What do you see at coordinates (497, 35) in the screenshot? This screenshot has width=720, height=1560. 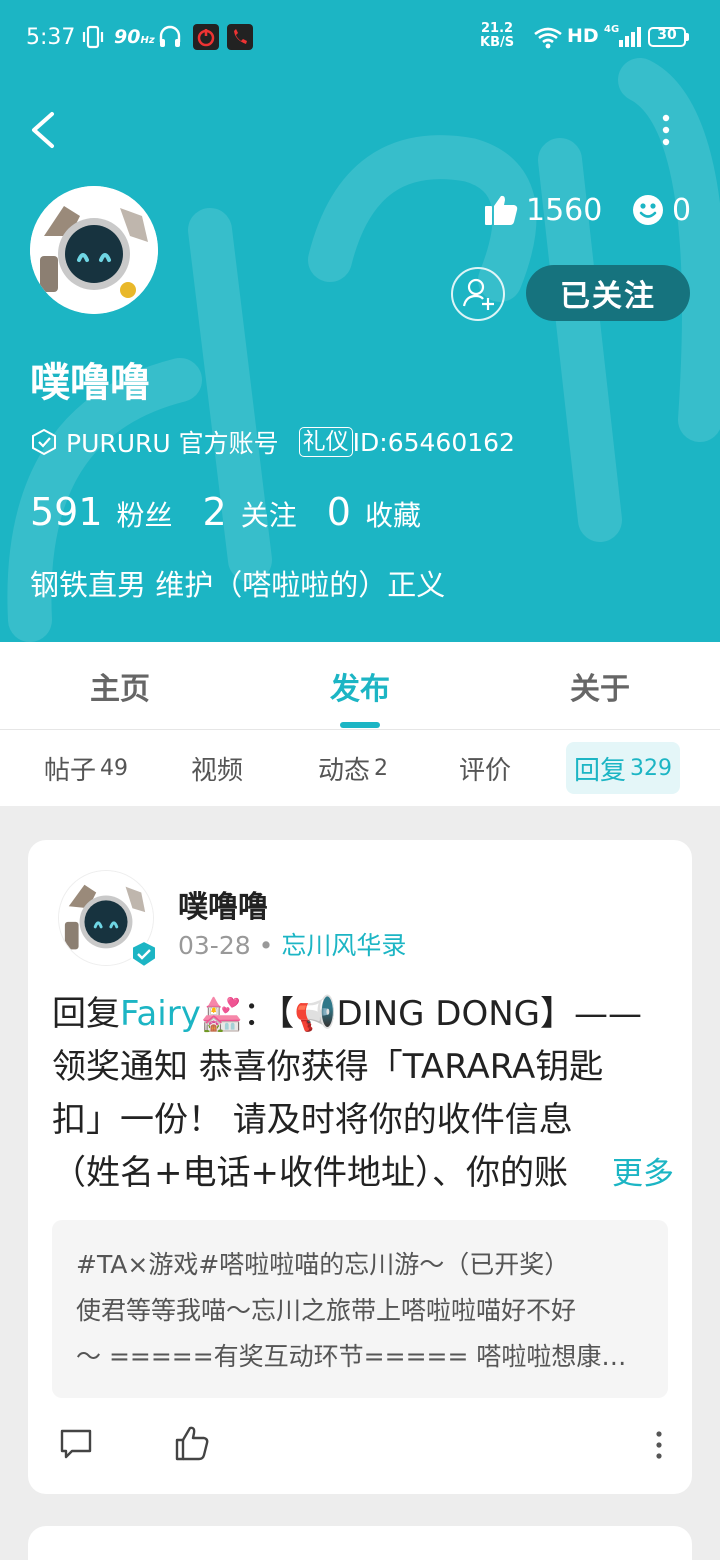 I see `network-rate: 21.2 KB/S` at bounding box center [497, 35].